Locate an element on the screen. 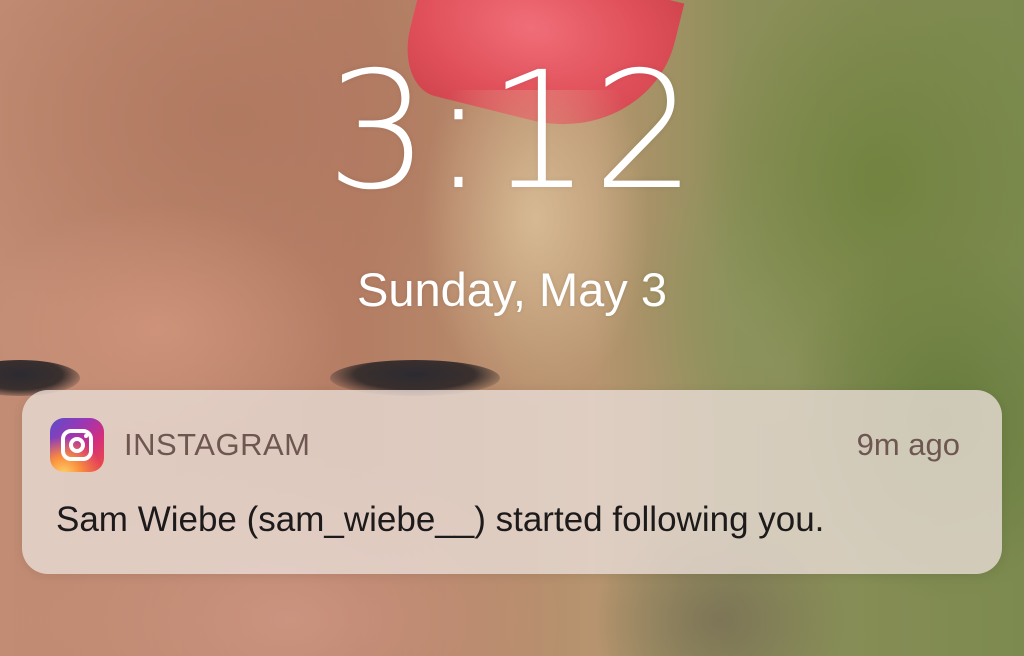 This screenshot has height=656, width=1024. lock-screen-date: Sunday, May 3 is located at coordinates (512, 289).